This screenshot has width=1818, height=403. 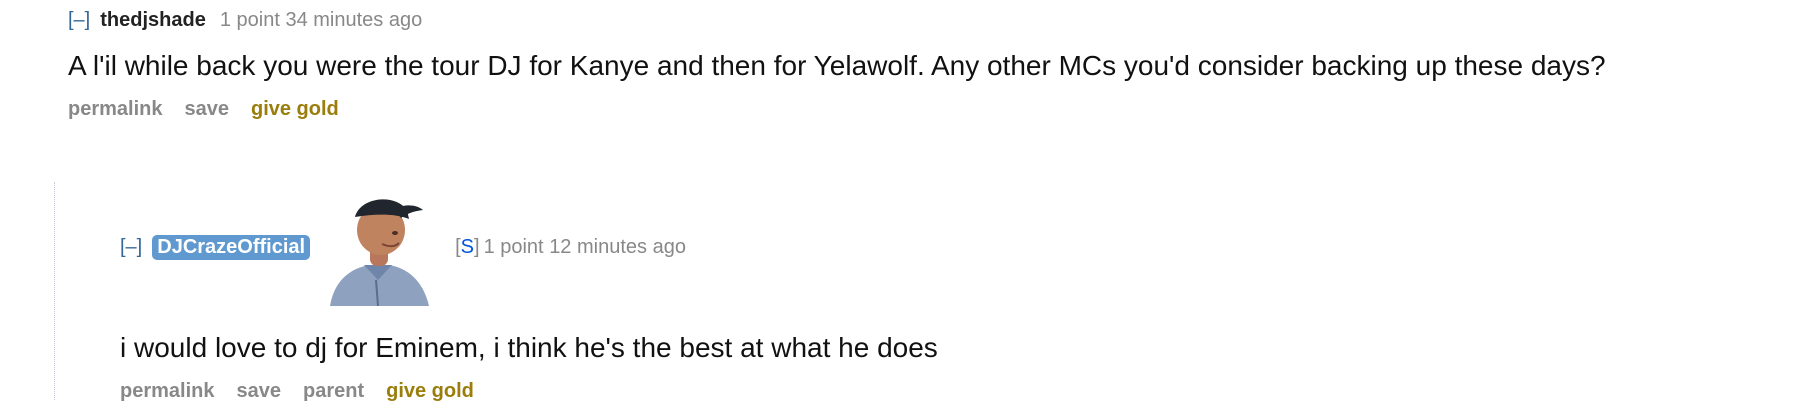 I want to click on user-photo-icon, so click(x=379, y=247).